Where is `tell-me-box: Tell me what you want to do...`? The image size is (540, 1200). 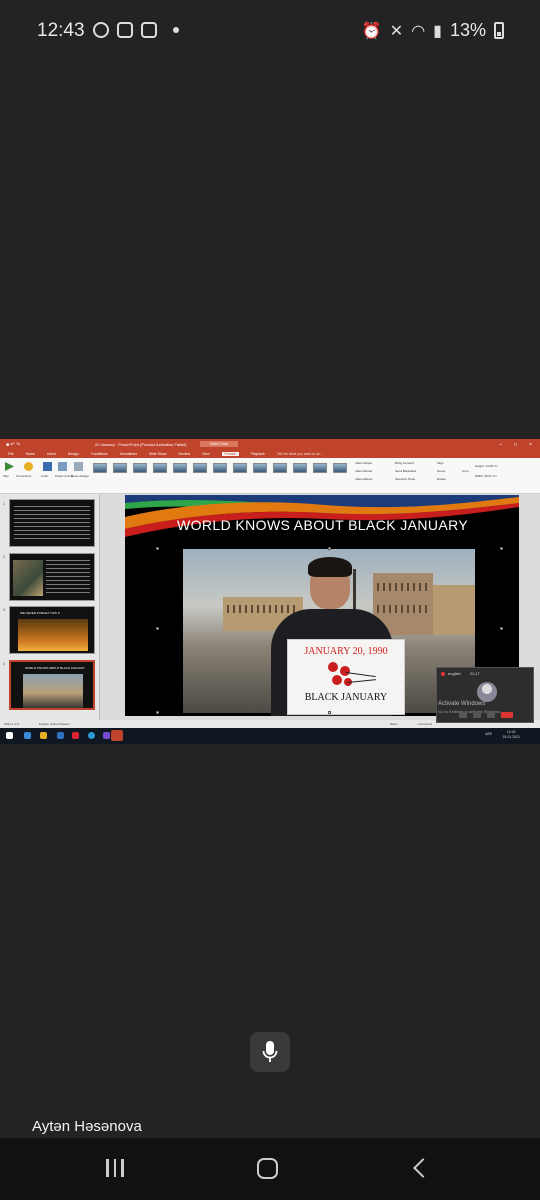 tell-me-box: Tell me what you want to do... is located at coordinates (300, 454).